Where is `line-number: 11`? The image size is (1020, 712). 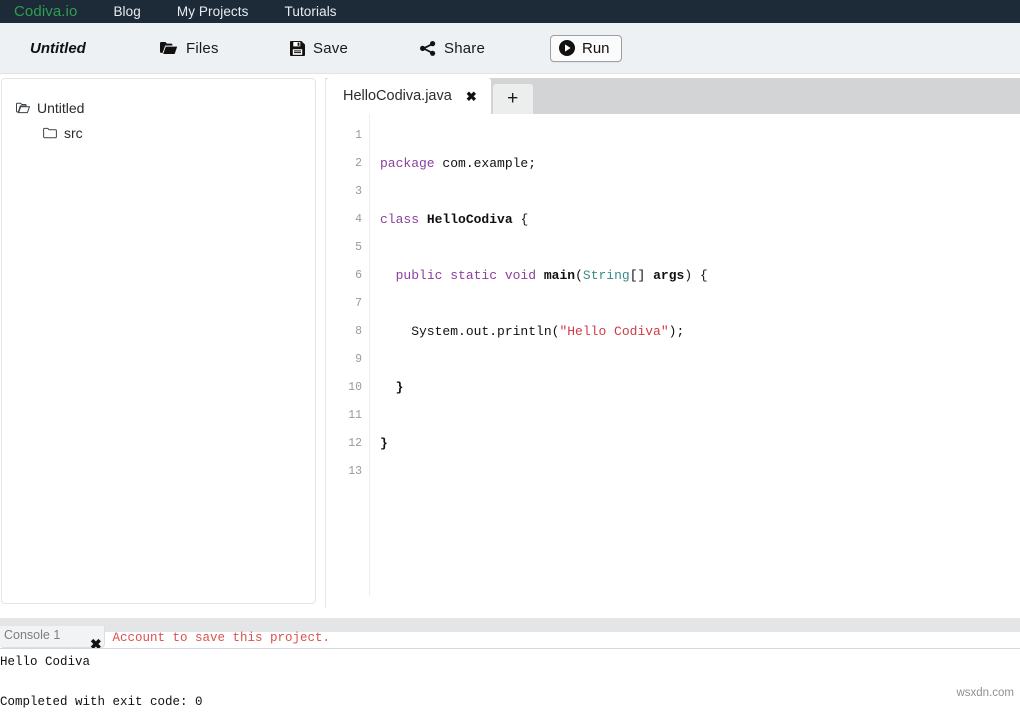 line-number: 11 is located at coordinates (355, 415).